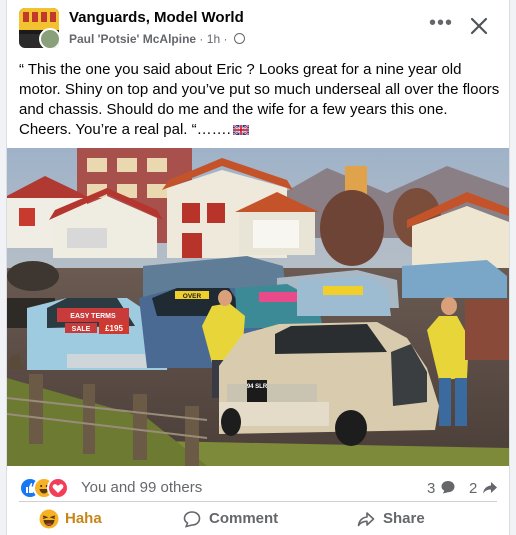 This screenshot has height=535, width=516. What do you see at coordinates (156, 17) in the screenshot?
I see `page-name-link: Vanguards, Model World` at bounding box center [156, 17].